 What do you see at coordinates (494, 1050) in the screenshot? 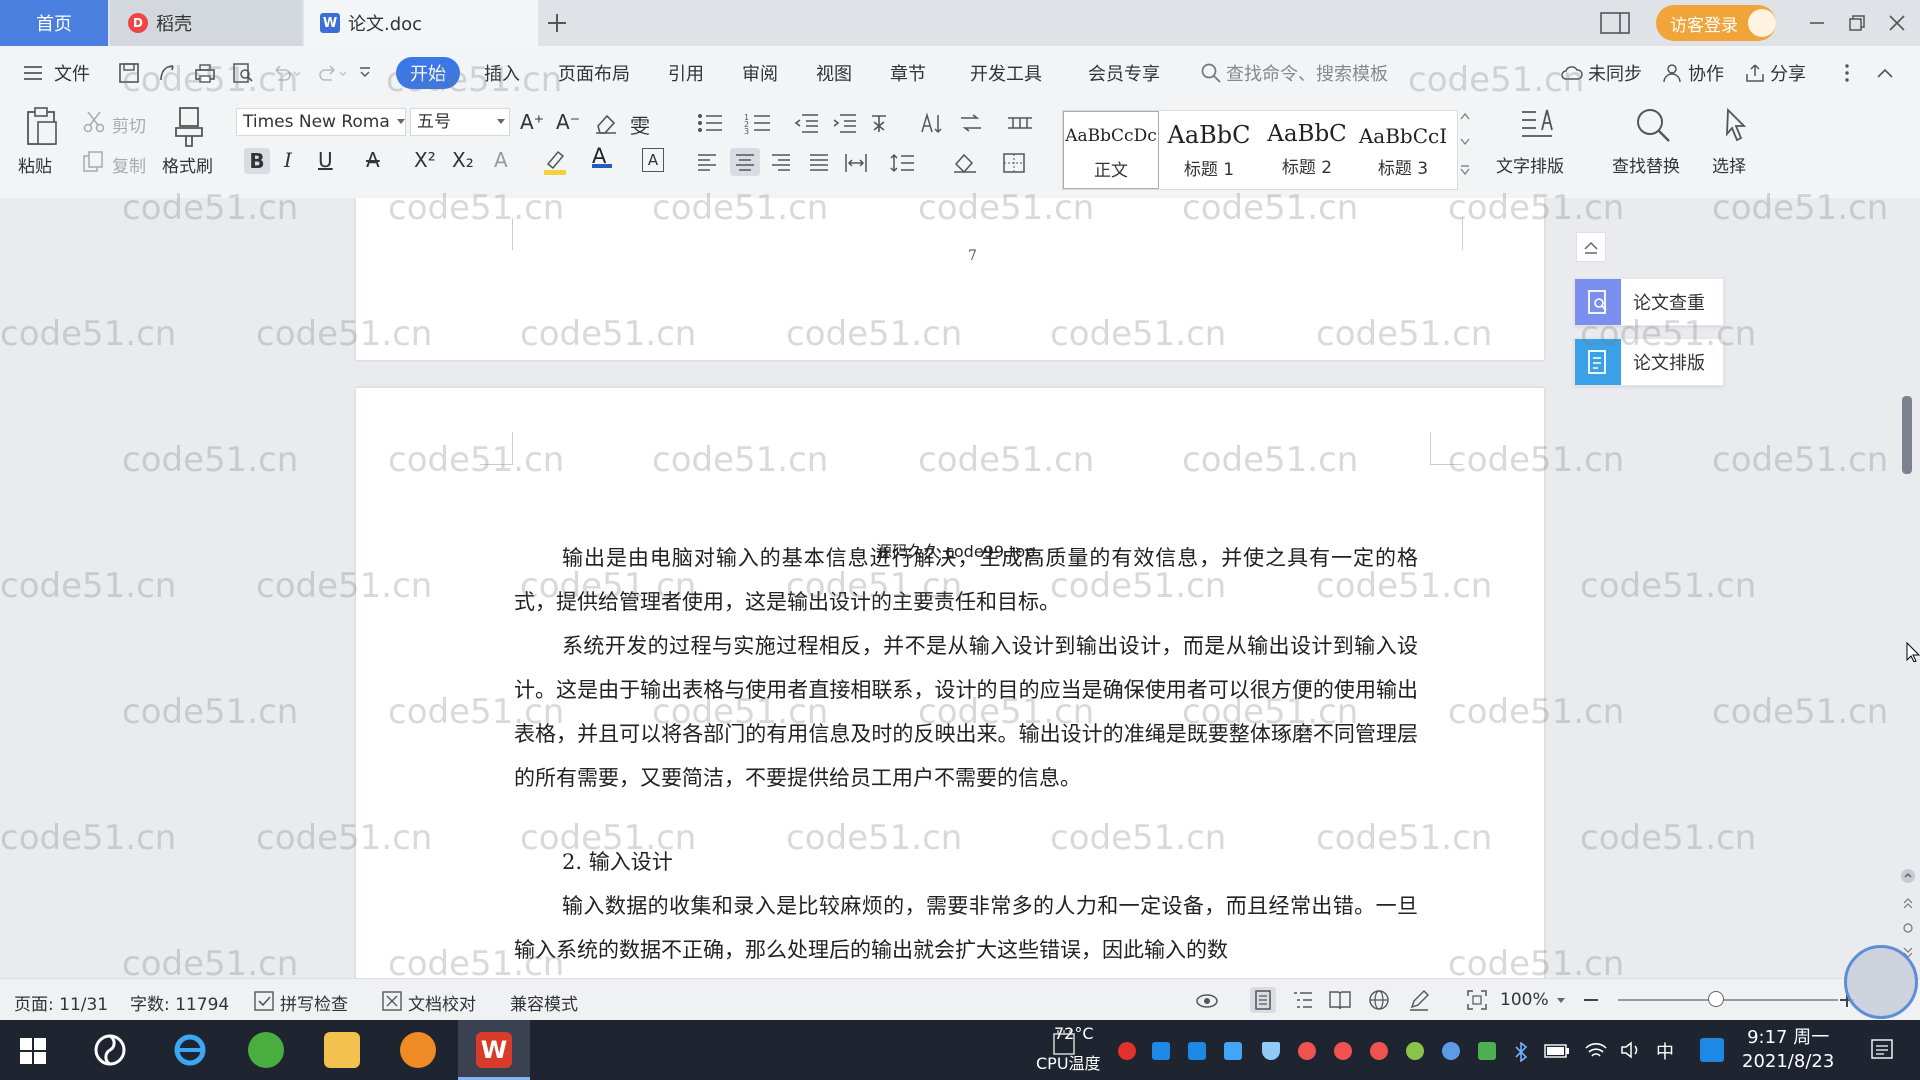
I see `wps-taskbar-item: W` at bounding box center [494, 1050].